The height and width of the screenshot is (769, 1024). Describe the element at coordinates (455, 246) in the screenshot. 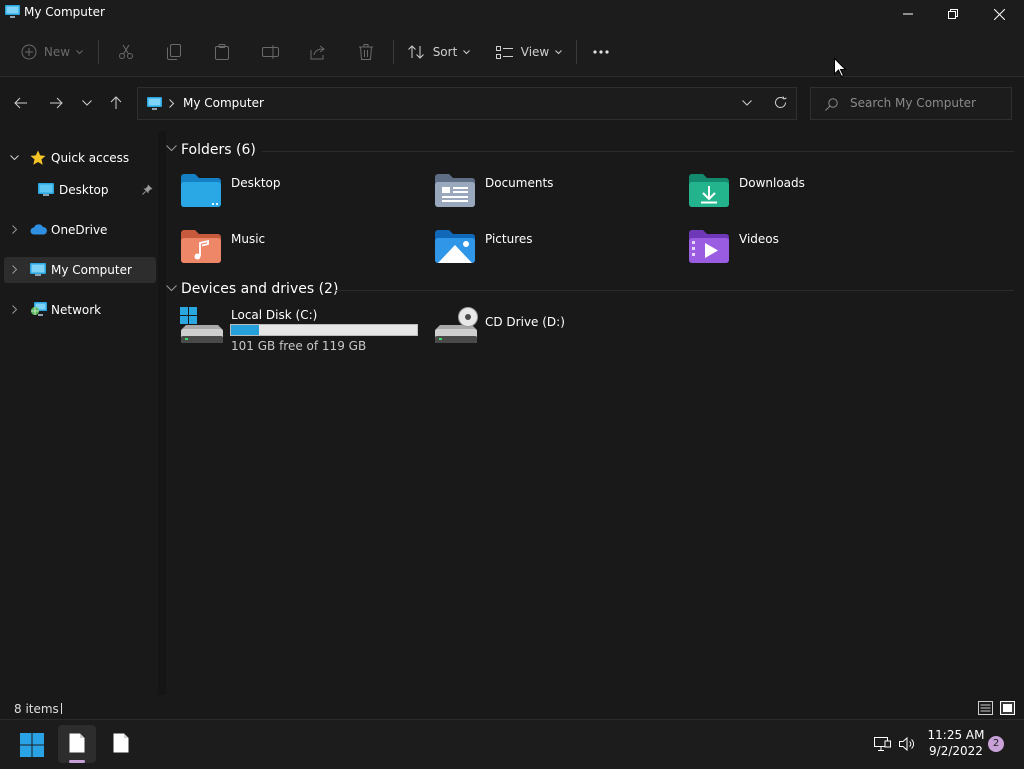

I see `pictures-folder-icon` at that location.